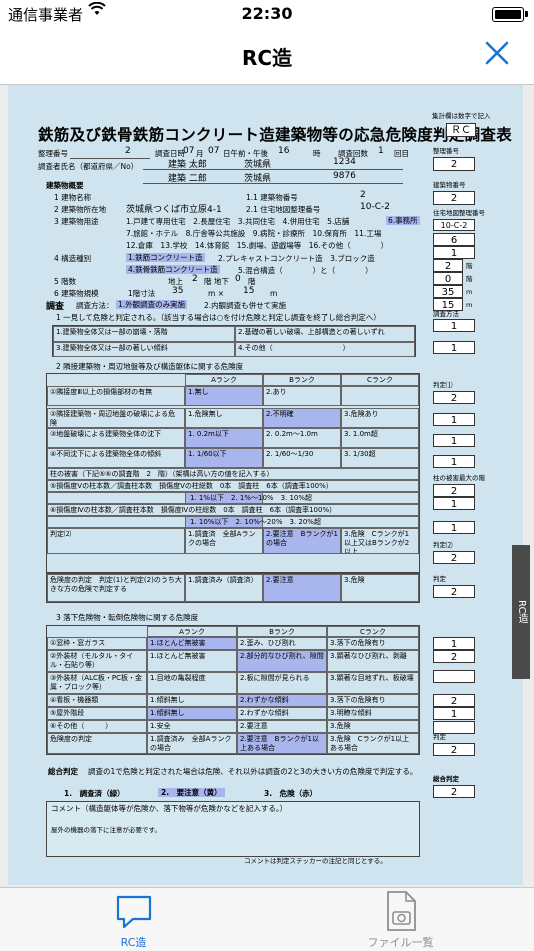  Describe the element at coordinates (116, 588) in the screenshot. I see `danger-label: 危険度の判定 判定(1)と判定(2)のうち大きな方の危険で判定する` at that location.